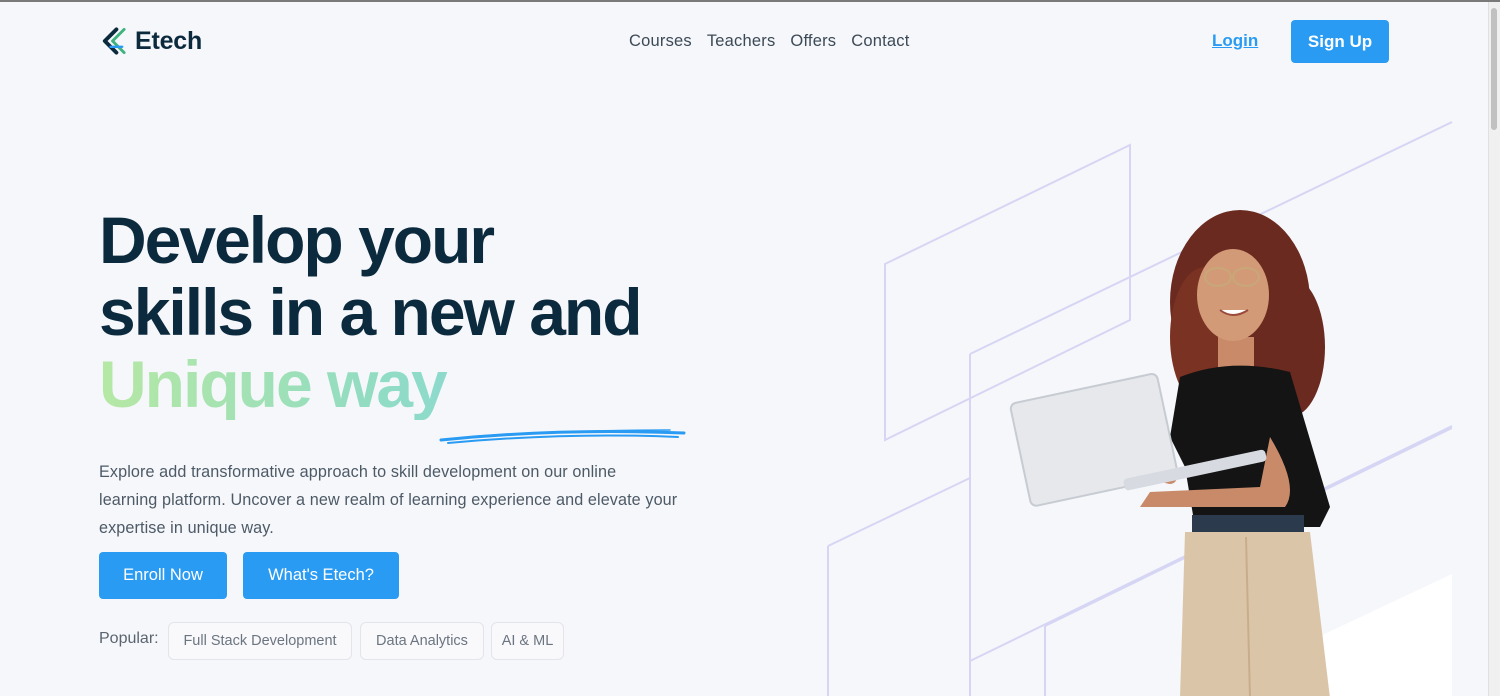 This screenshot has width=1500, height=696. What do you see at coordinates (813, 41) in the screenshot?
I see `nav-link-offers: Offers` at bounding box center [813, 41].